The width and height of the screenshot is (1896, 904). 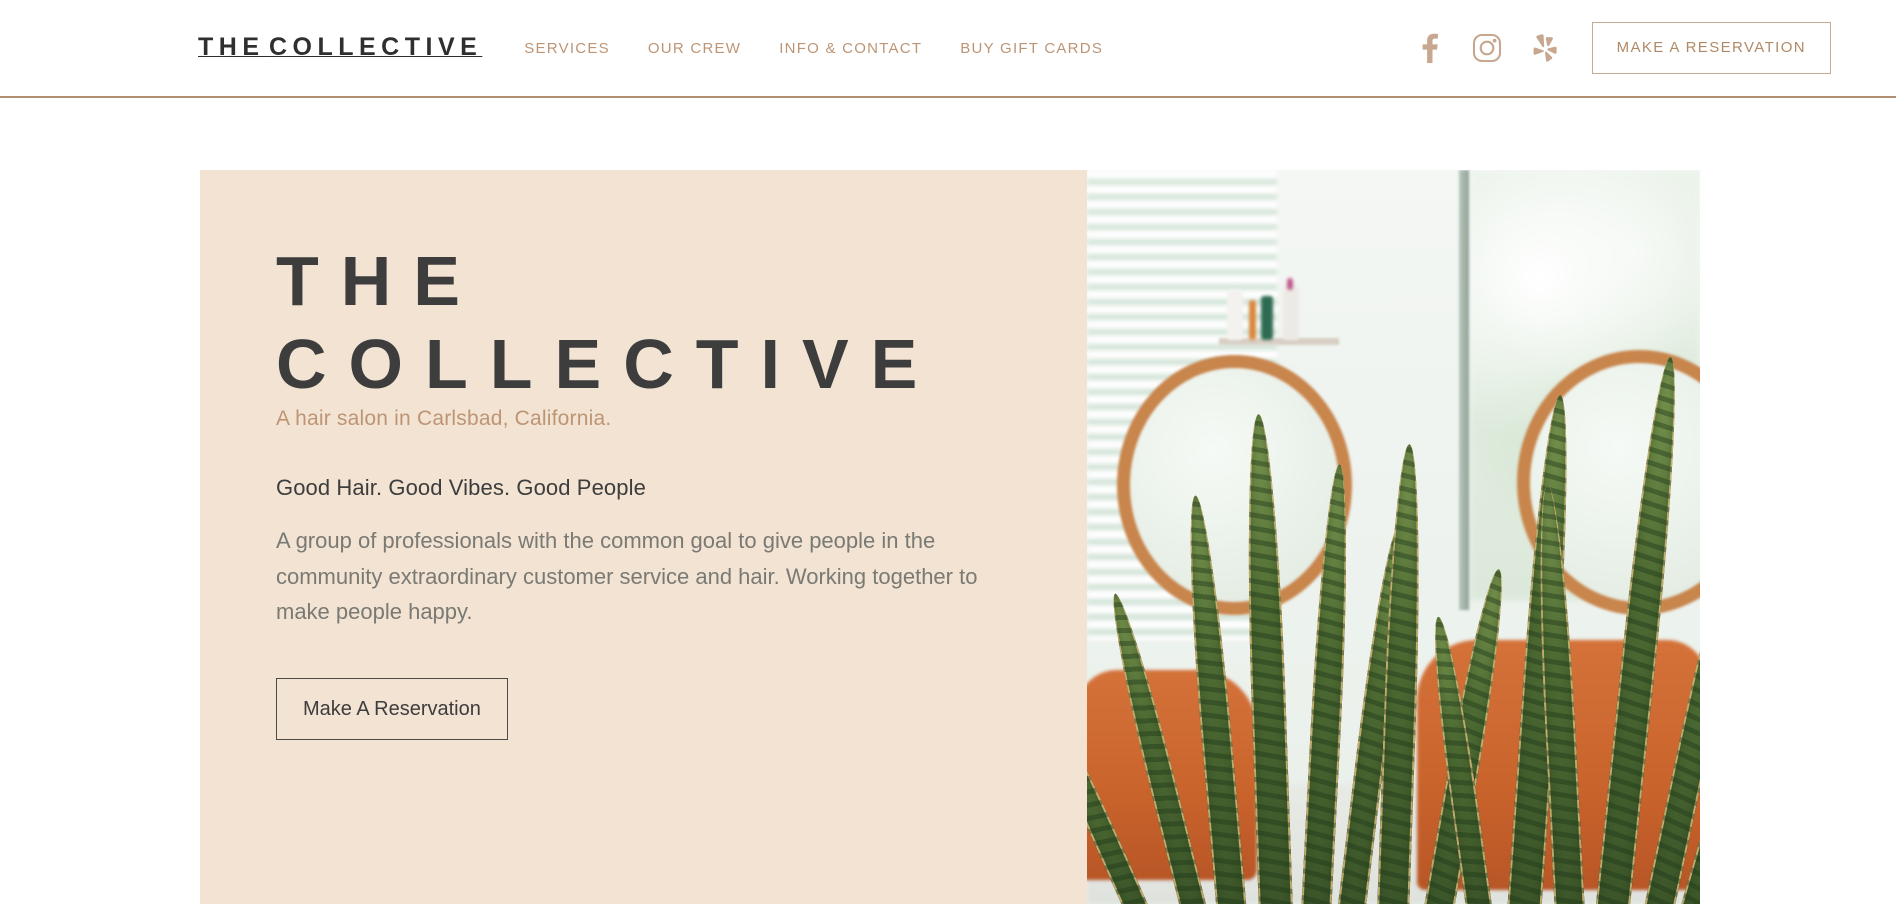 What do you see at coordinates (1711, 48) in the screenshot?
I see `header-make-reservation-button: MAKE A RESERVATION` at bounding box center [1711, 48].